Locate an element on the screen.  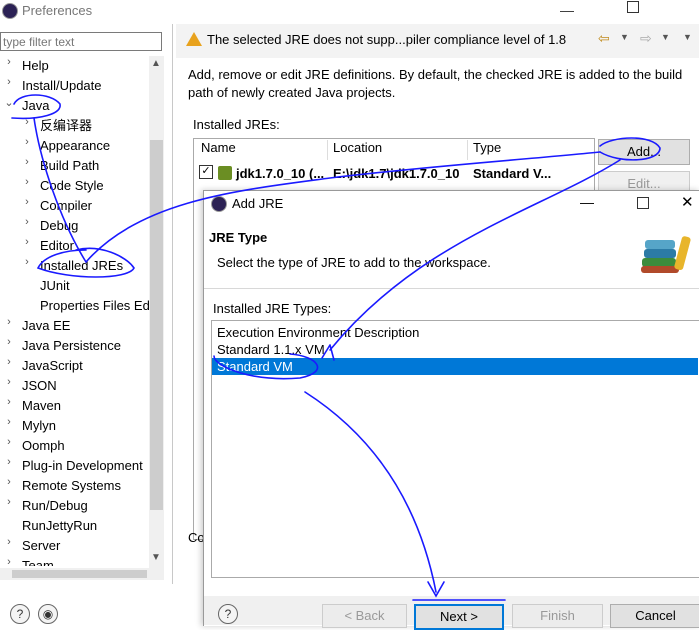
tree-item: Appearance is located at coordinates (75, 146).